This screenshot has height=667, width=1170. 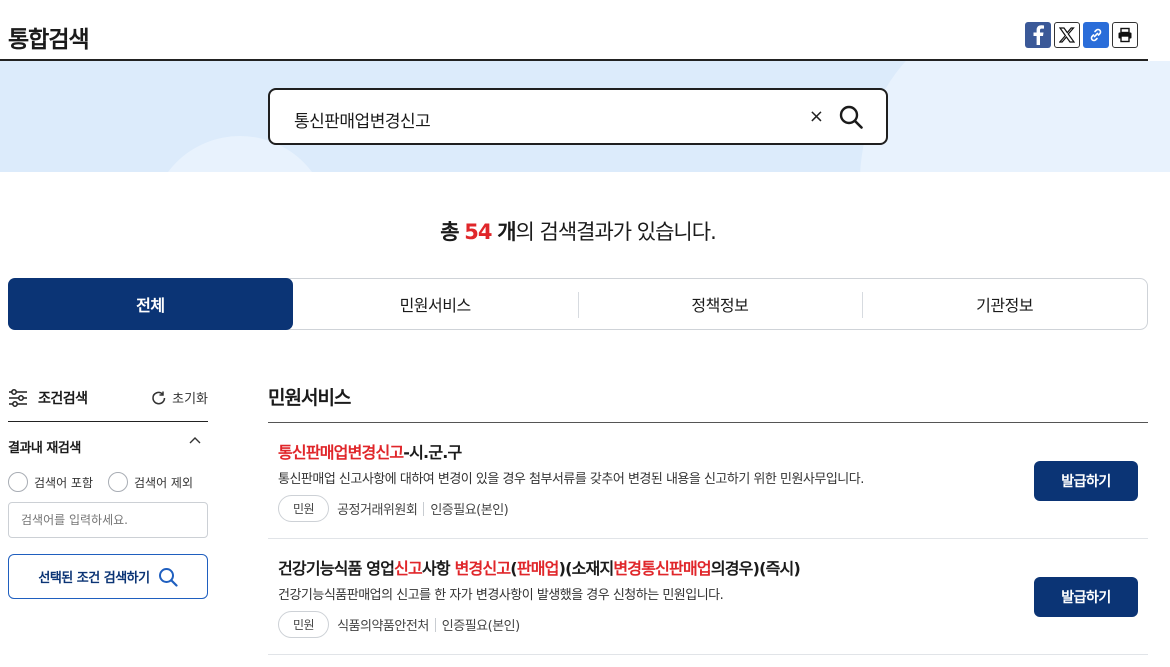 What do you see at coordinates (159, 397) in the screenshot?
I see `refresh-icon` at bounding box center [159, 397].